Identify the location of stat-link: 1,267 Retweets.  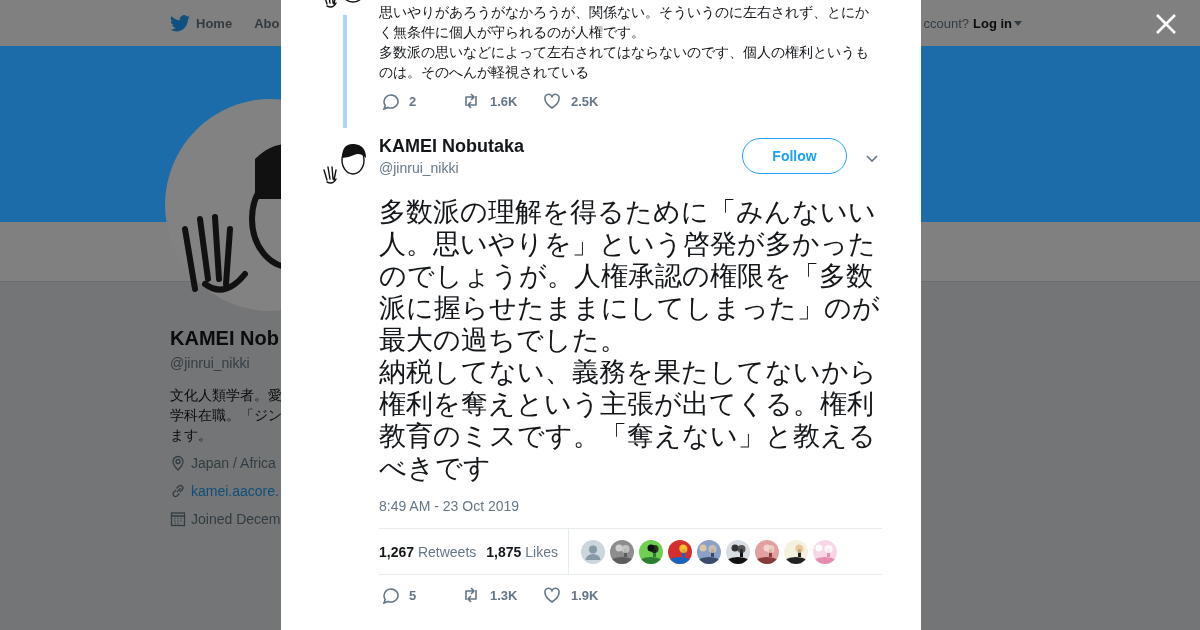
(428, 551).